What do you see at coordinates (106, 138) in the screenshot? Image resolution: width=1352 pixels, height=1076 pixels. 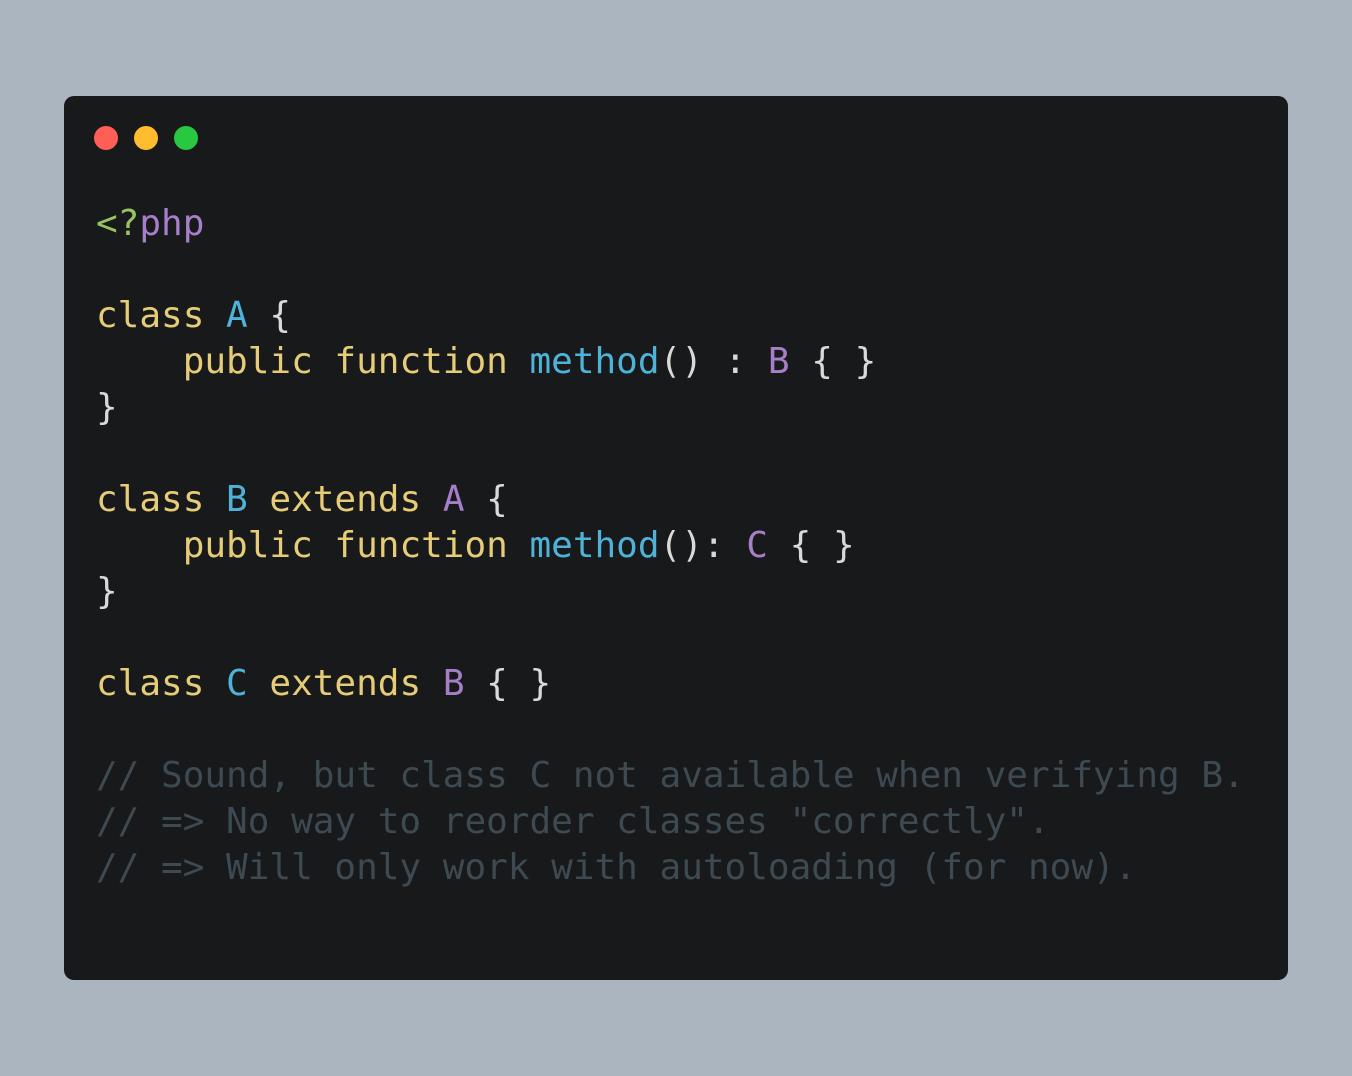 I see `close-dot-icon` at bounding box center [106, 138].